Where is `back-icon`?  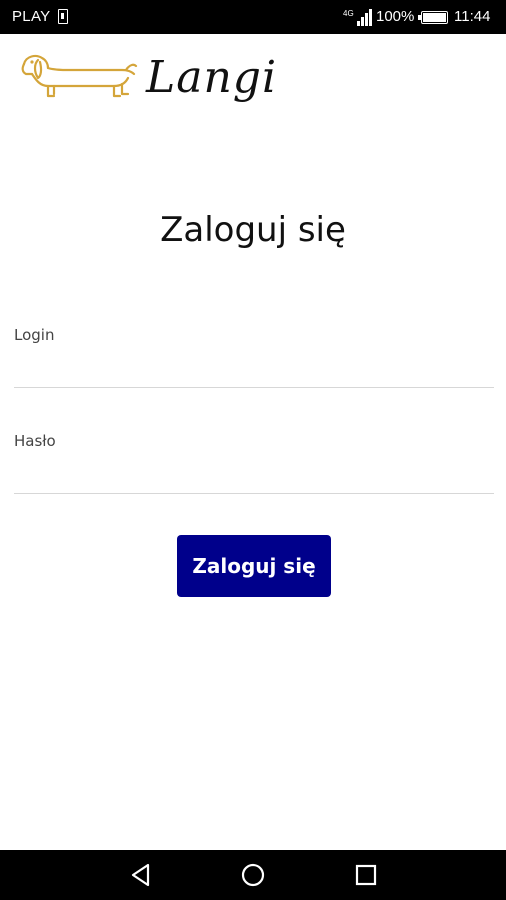 back-icon is located at coordinates (141, 875).